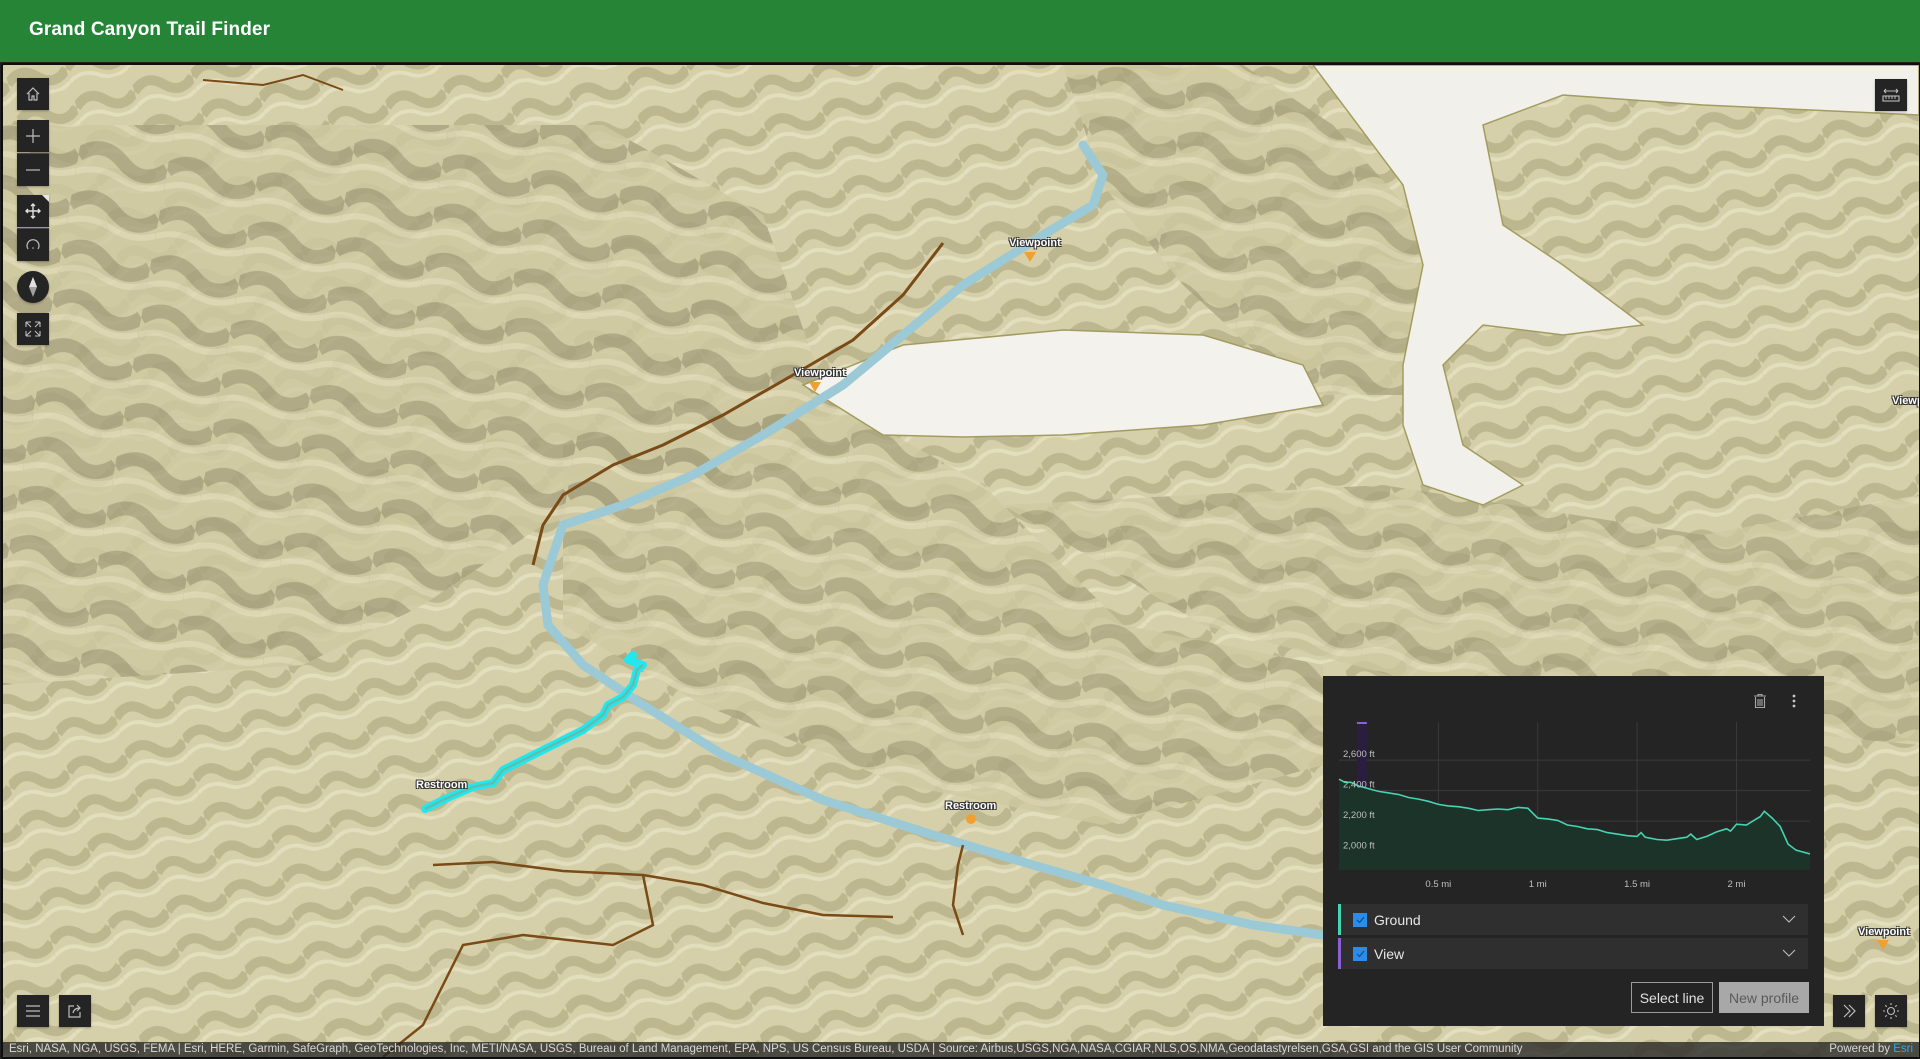  I want to click on rotate-icon, so click(33, 244).